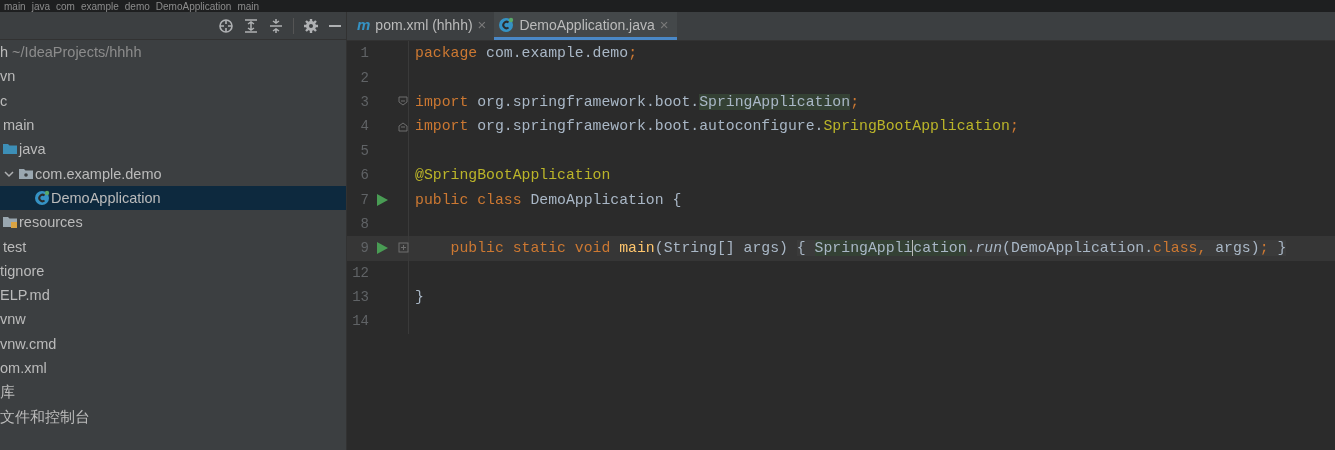 The height and width of the screenshot is (450, 1335). I want to click on line-number: 4, so click(364, 126).